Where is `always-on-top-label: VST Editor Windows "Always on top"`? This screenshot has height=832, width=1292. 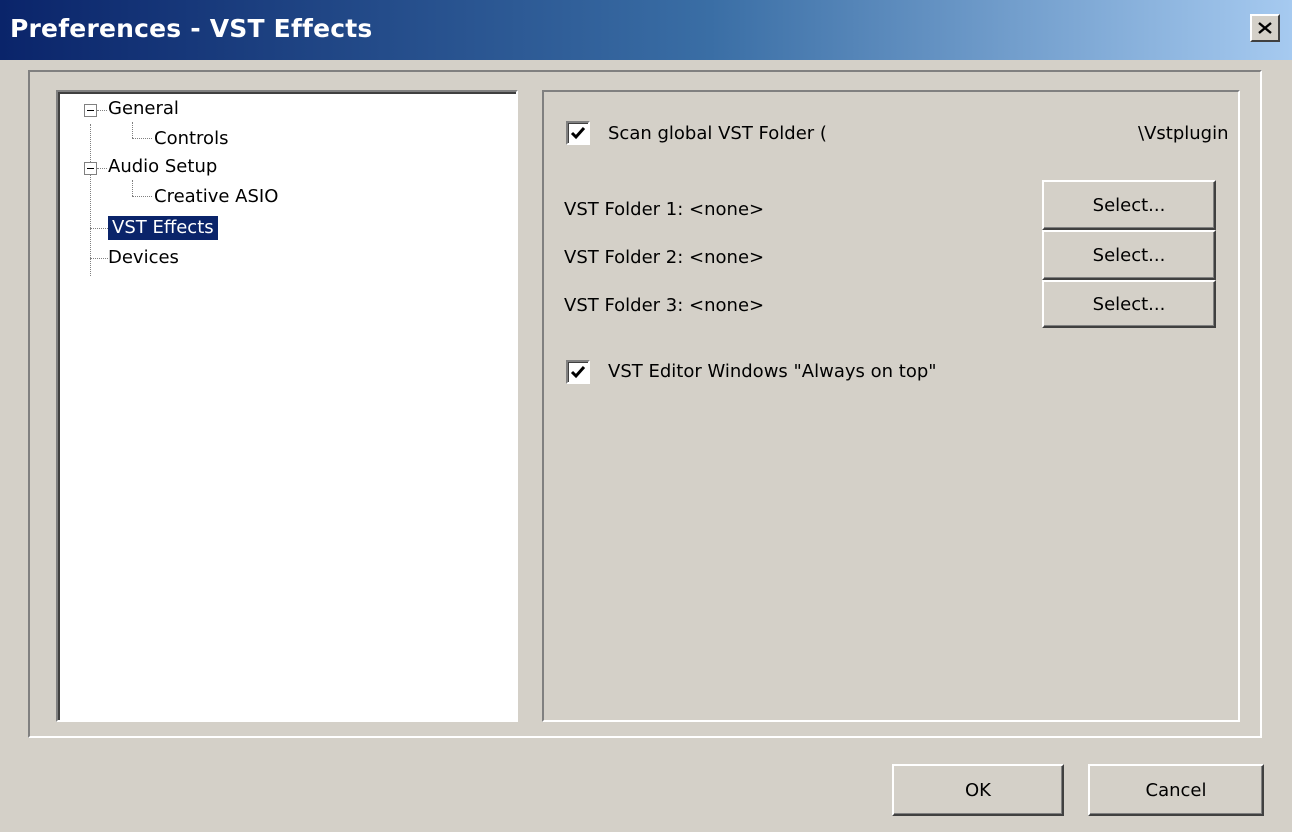 always-on-top-label: VST Editor Windows "Always on top" is located at coordinates (772, 371).